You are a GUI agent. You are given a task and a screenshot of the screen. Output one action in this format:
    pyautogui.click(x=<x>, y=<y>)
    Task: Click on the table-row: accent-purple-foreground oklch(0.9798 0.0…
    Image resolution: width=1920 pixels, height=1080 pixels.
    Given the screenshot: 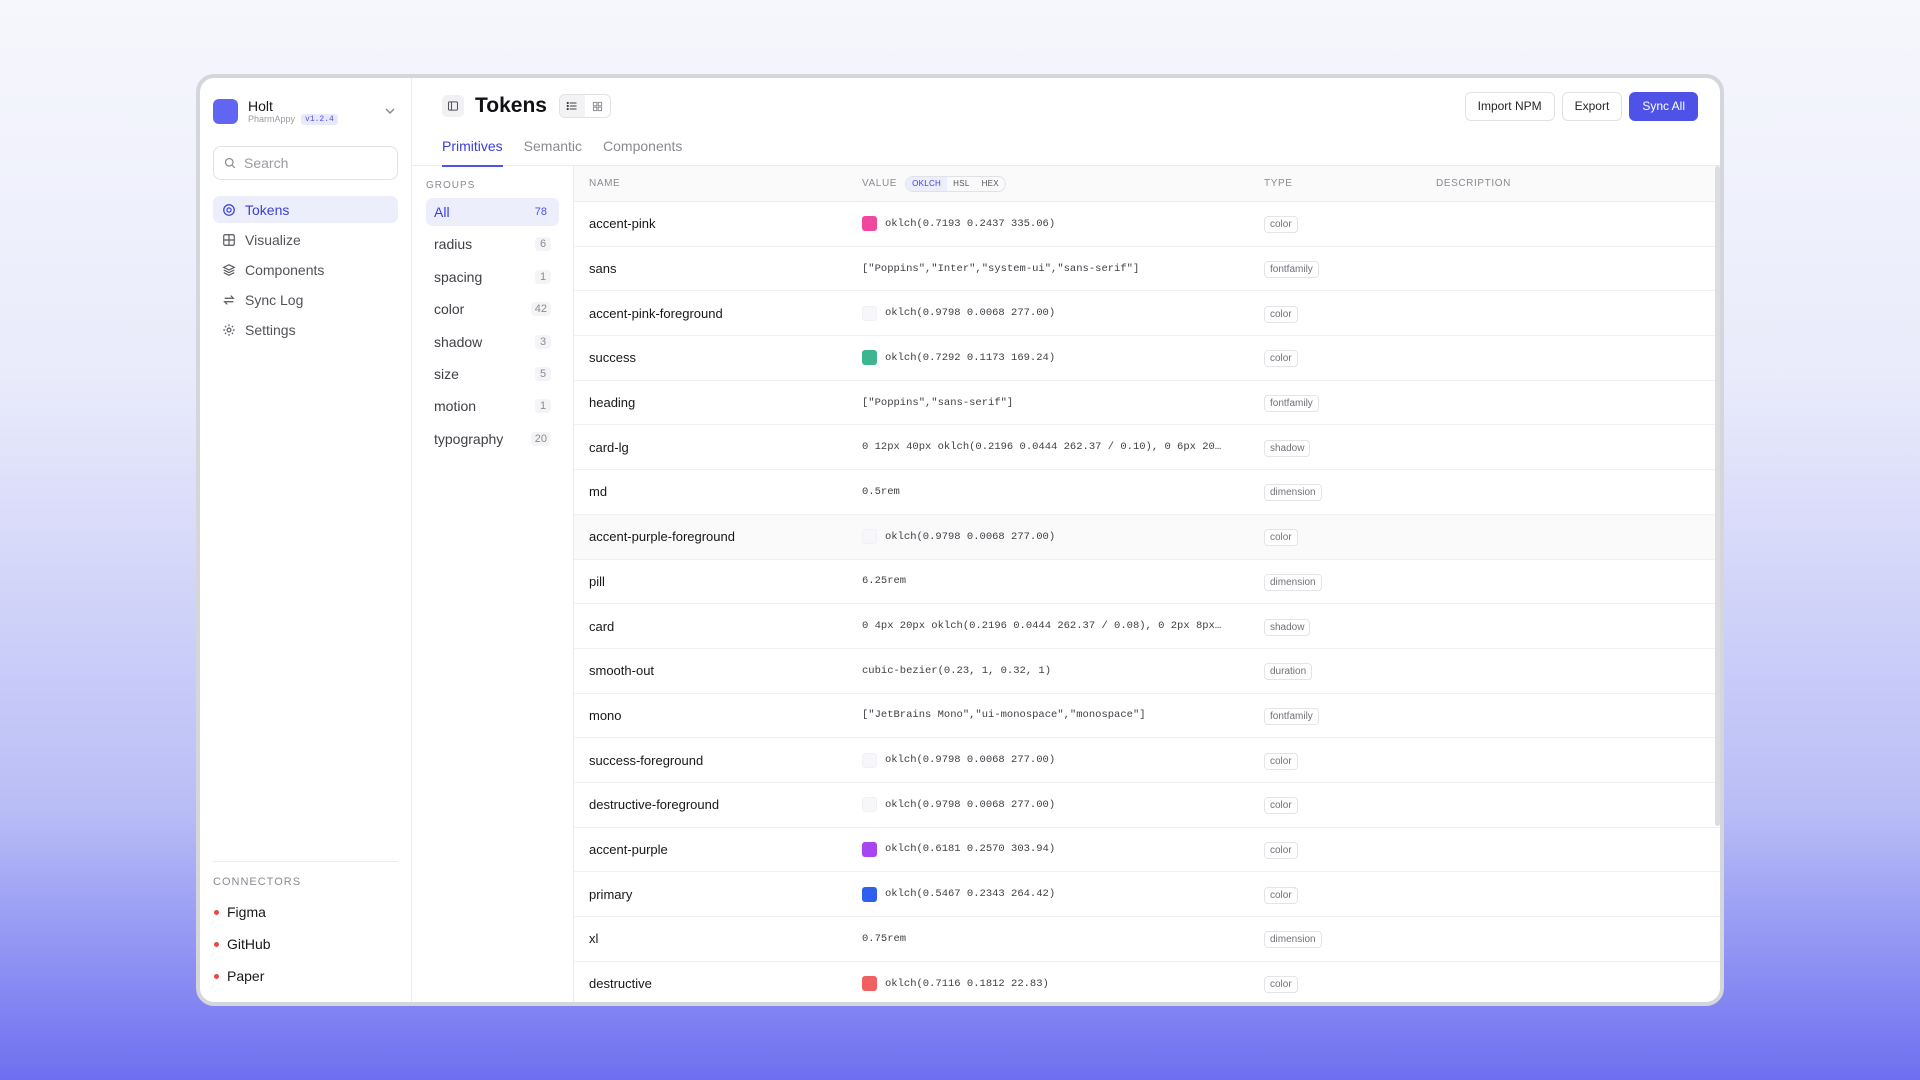 What is the action you would take?
    pyautogui.click(x=1147, y=537)
    